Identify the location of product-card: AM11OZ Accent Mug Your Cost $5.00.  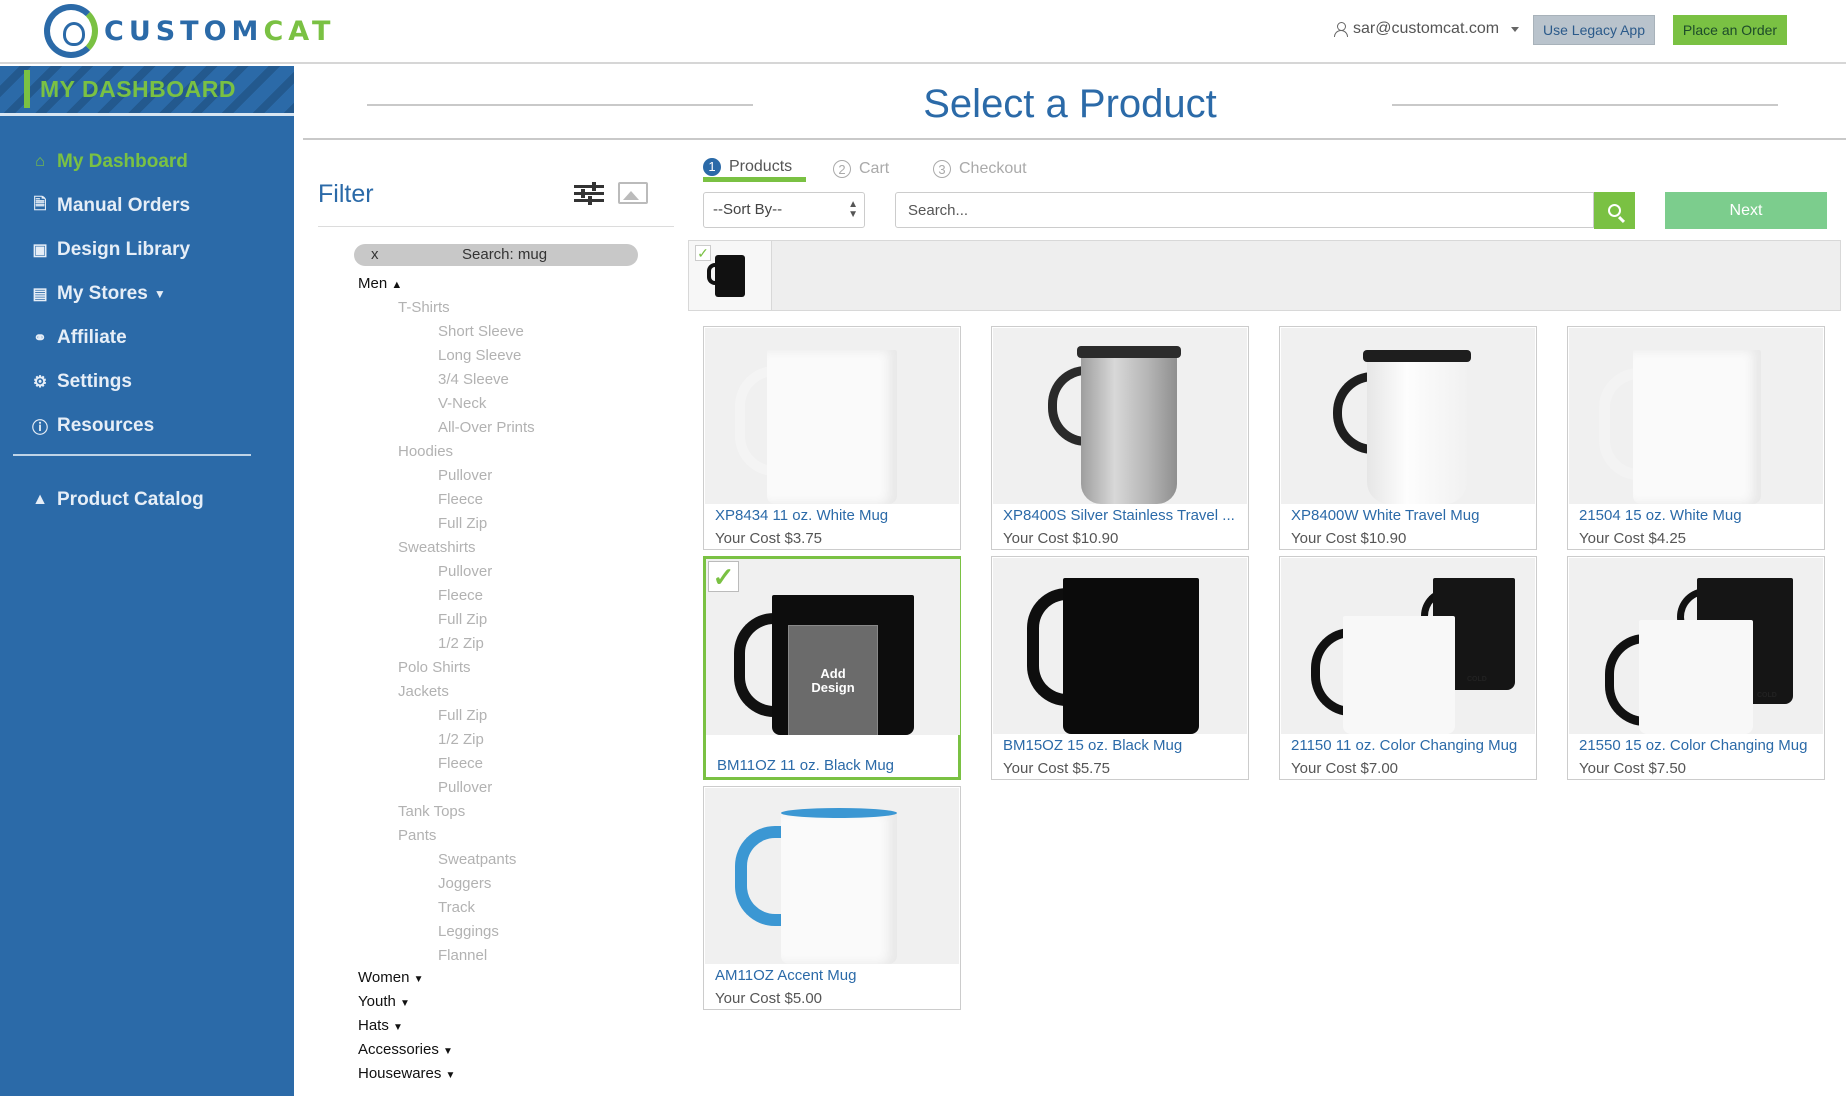
(832, 898).